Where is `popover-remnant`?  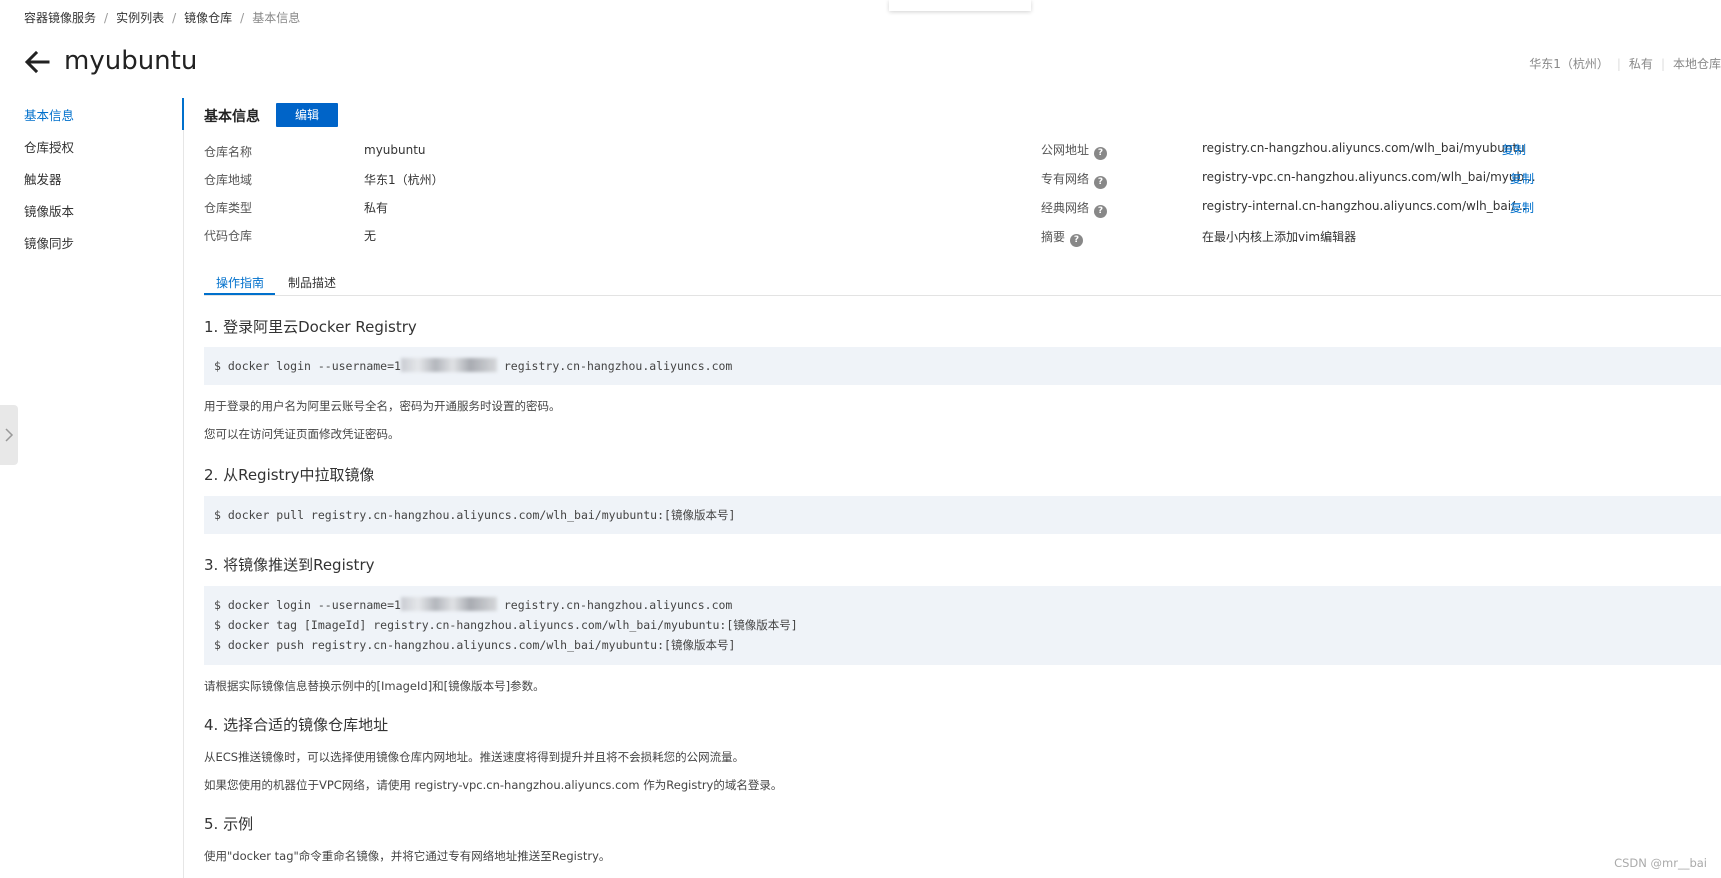
popover-remnant is located at coordinates (960, 5).